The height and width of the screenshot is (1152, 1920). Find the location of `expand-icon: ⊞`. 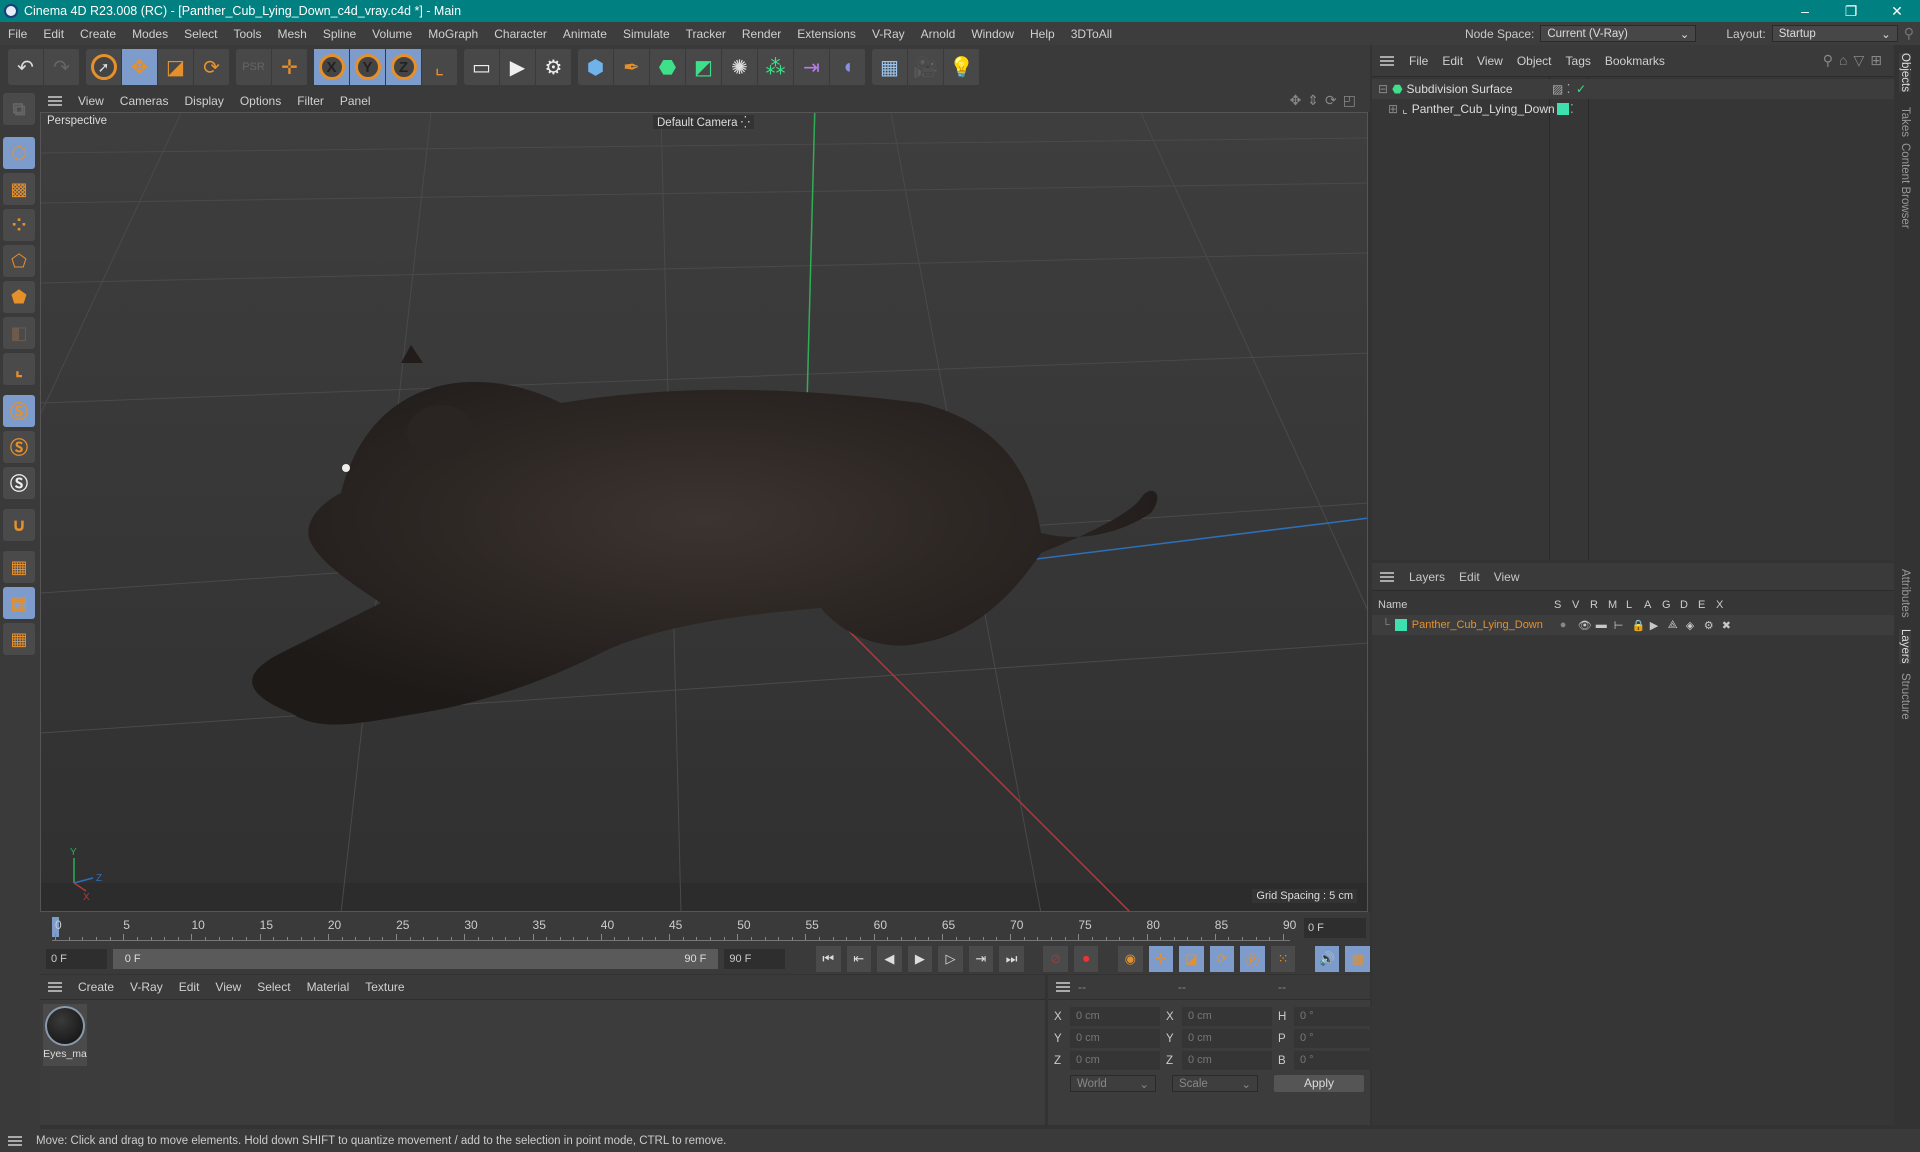

expand-icon: ⊞ is located at coordinates (1393, 109).